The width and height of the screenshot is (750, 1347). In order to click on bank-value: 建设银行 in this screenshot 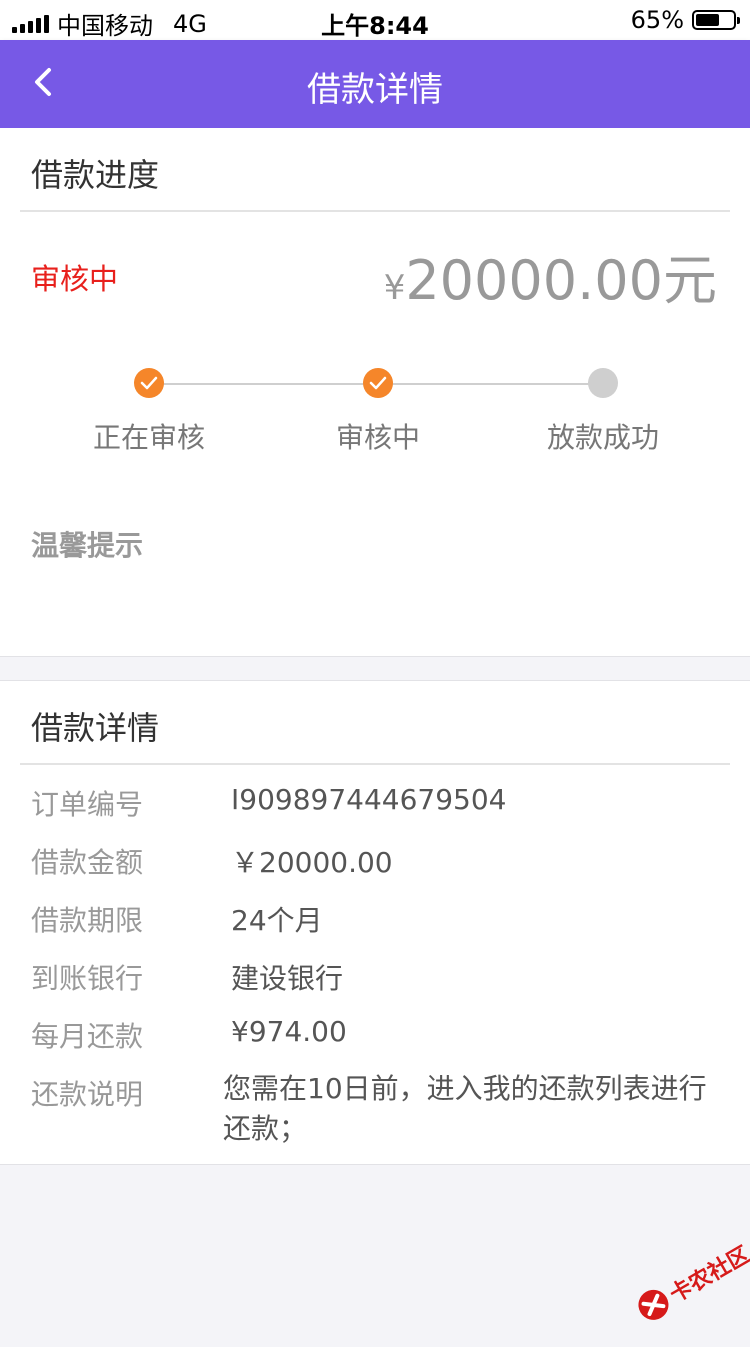, I will do `click(287, 978)`.